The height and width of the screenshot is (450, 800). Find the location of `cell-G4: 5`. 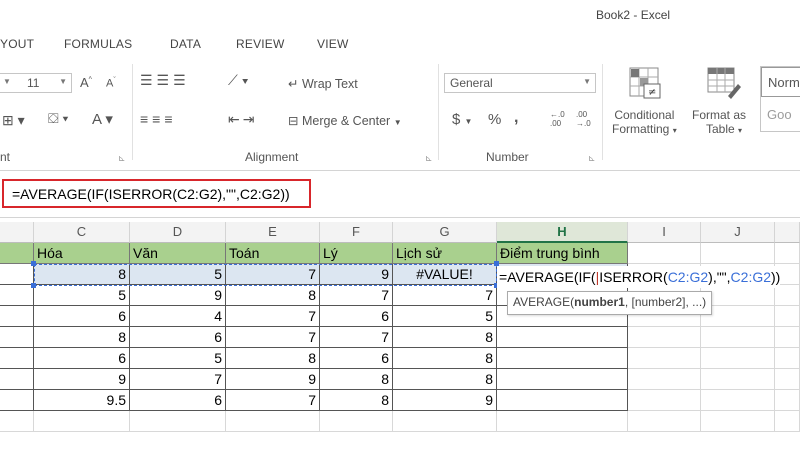

cell-G4: 5 is located at coordinates (445, 316).